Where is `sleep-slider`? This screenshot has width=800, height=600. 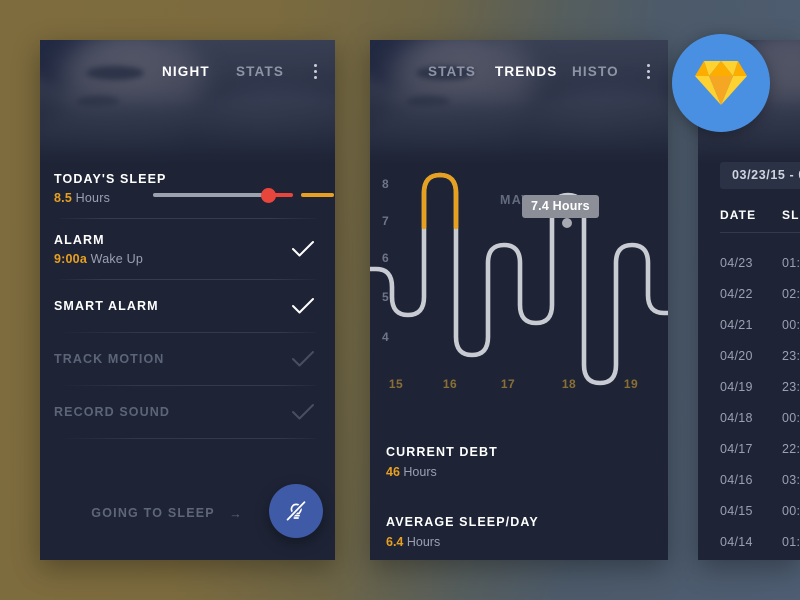
sleep-slider is located at coordinates (243, 195).